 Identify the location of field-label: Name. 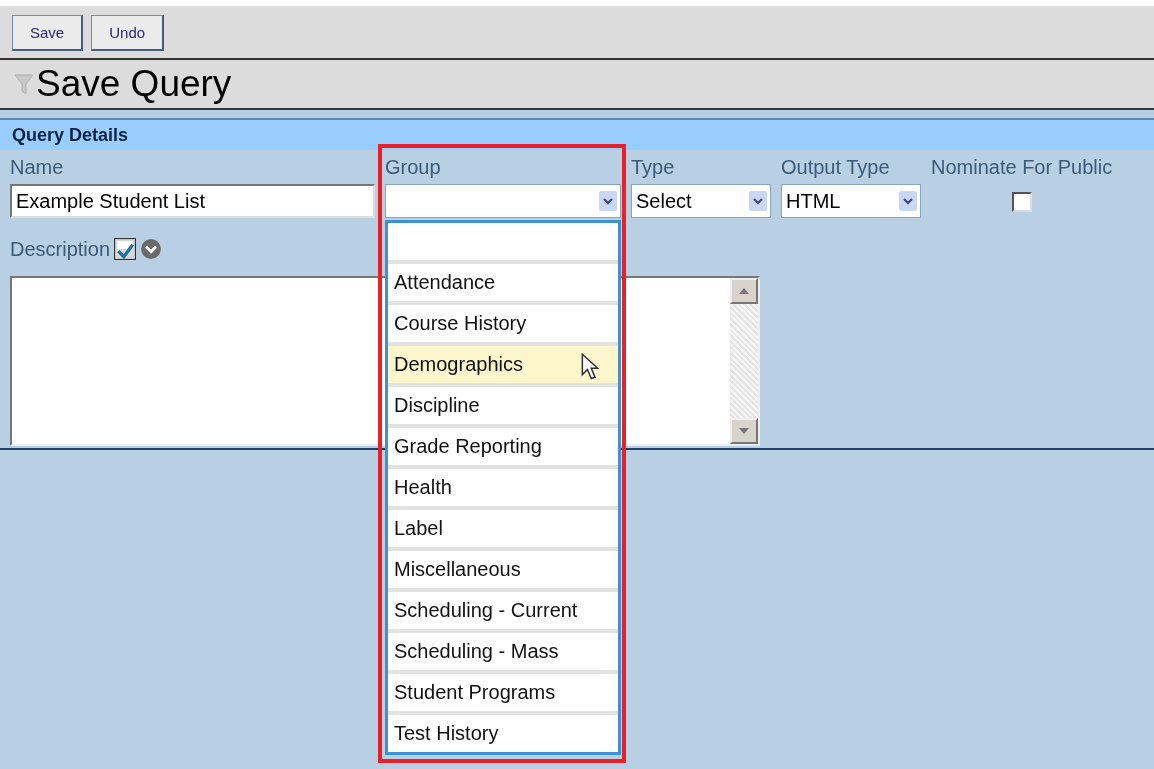
(37, 167).